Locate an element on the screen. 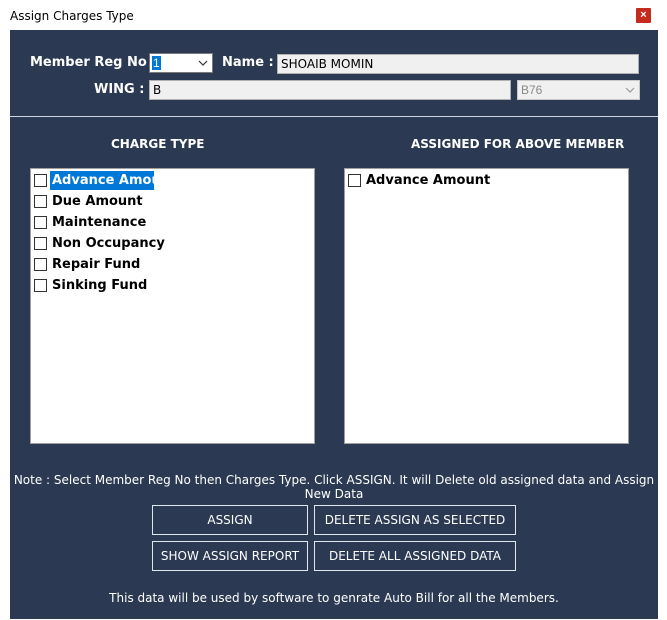 The image size is (667, 620). delete-all-assigned-button: DELETE ALL ASSIGNED DATA is located at coordinates (415, 556).